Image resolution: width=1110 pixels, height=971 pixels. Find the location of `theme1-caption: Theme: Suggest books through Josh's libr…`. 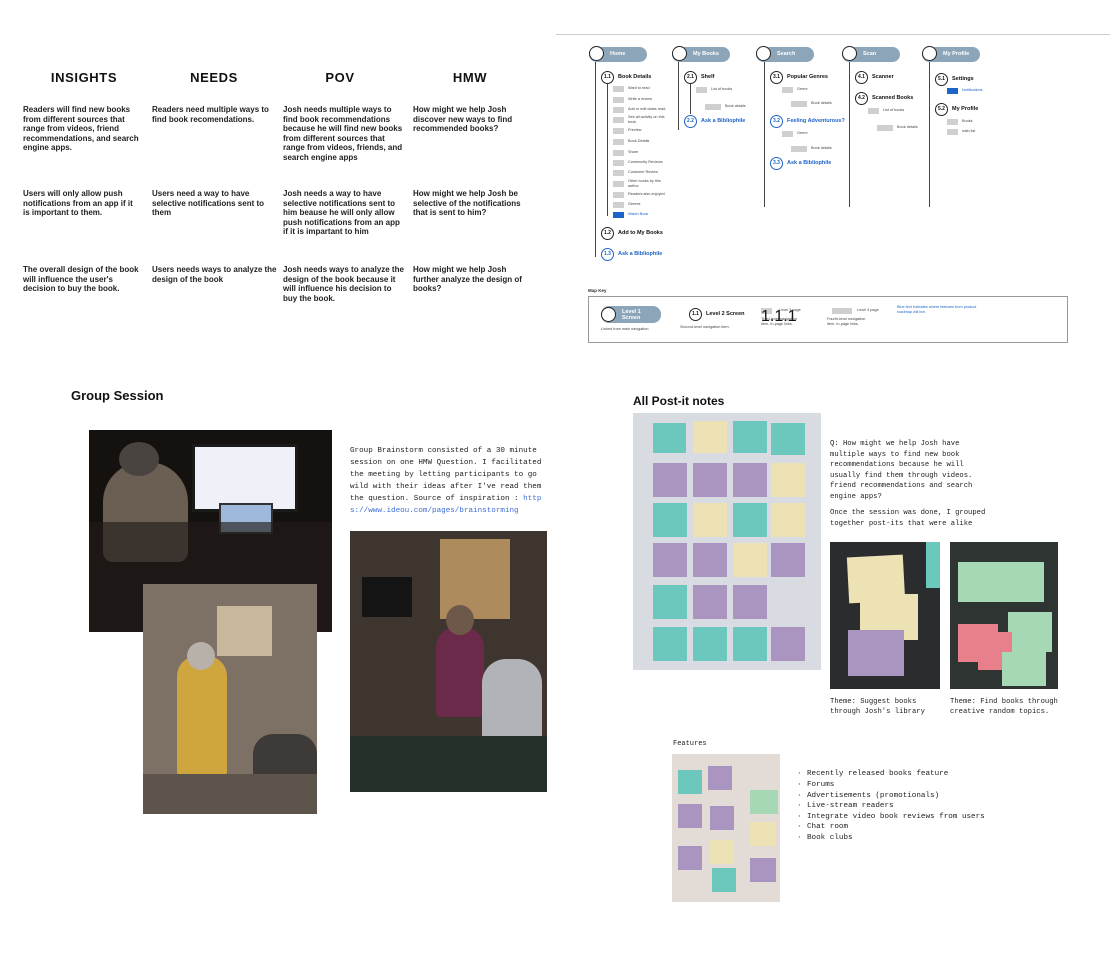

theme1-caption: Theme: Suggest books through Josh's libr… is located at coordinates (877, 707).